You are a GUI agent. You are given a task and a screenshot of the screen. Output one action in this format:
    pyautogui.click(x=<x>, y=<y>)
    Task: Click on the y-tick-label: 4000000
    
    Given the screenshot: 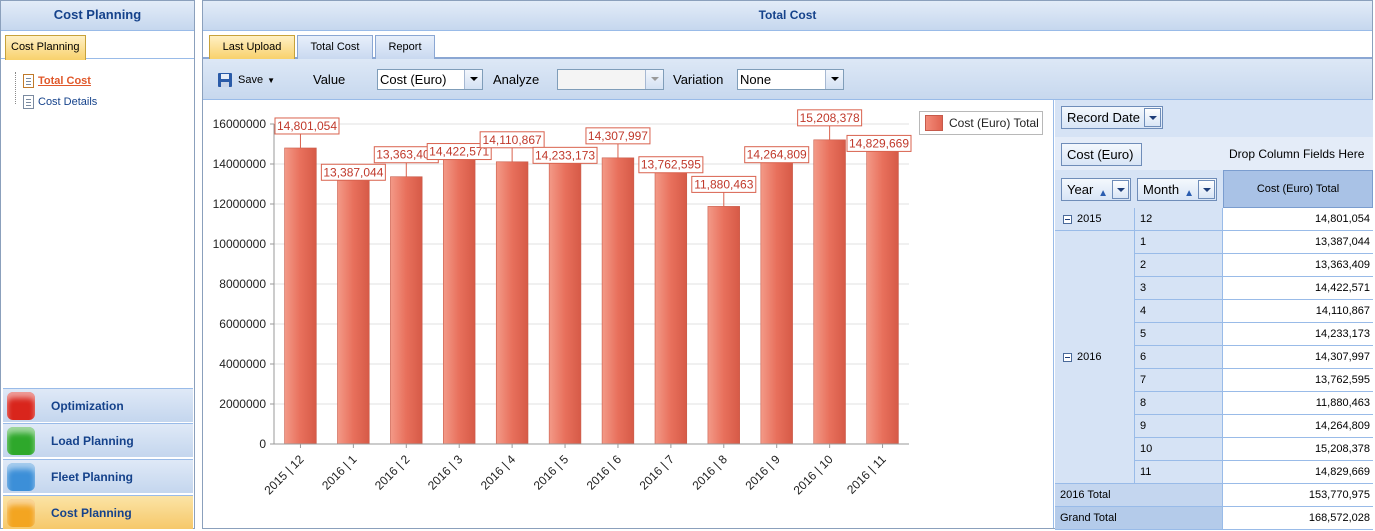 What is the action you would take?
    pyautogui.click(x=242, y=364)
    